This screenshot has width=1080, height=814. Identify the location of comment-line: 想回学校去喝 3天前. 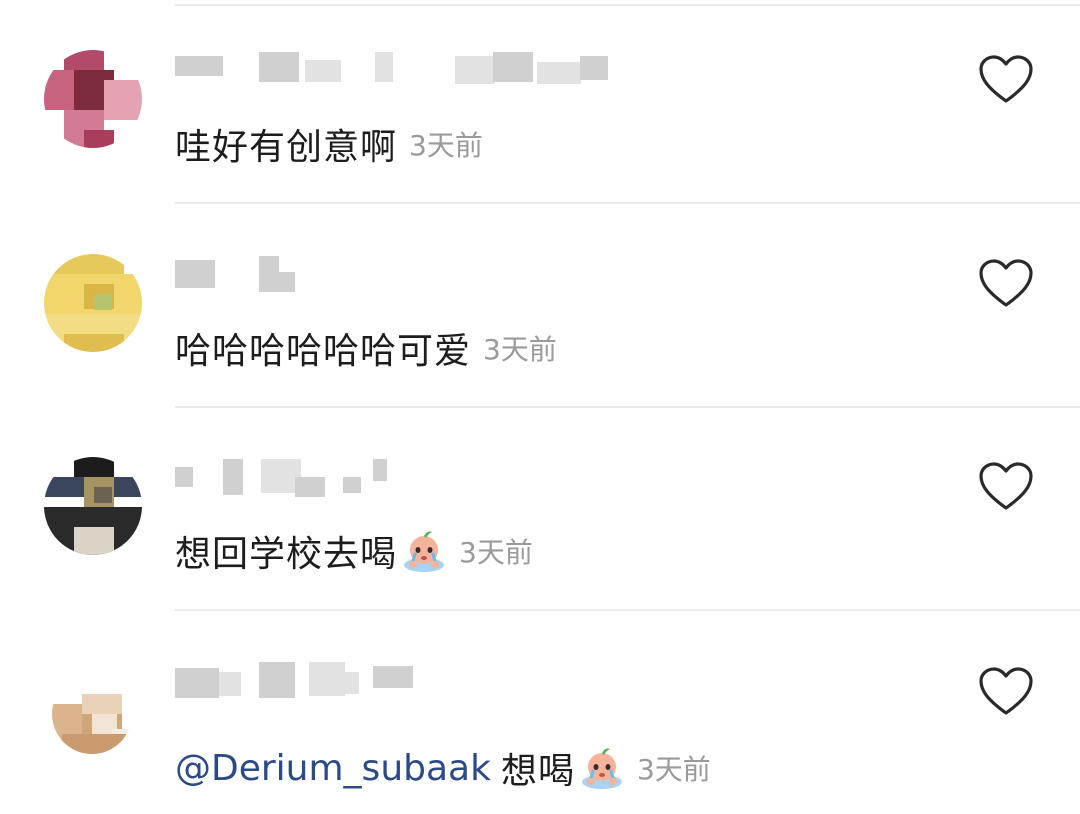
(354, 551).